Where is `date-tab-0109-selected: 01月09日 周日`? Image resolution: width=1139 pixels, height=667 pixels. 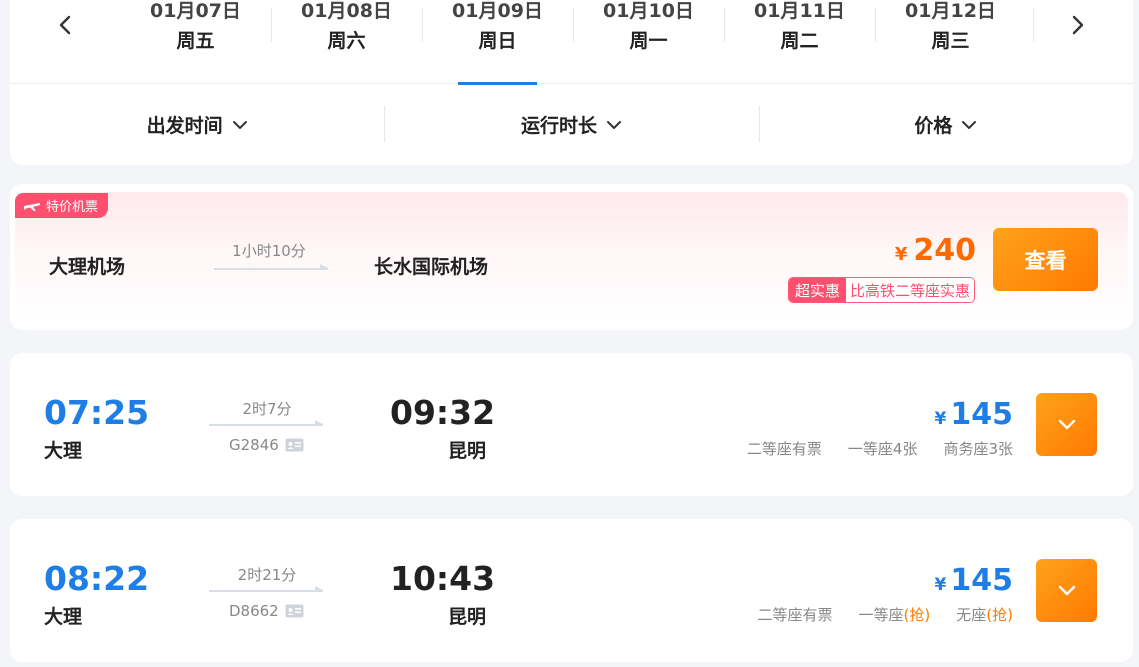 date-tab-0109-selected: 01月09日 周日 is located at coordinates (497, 42).